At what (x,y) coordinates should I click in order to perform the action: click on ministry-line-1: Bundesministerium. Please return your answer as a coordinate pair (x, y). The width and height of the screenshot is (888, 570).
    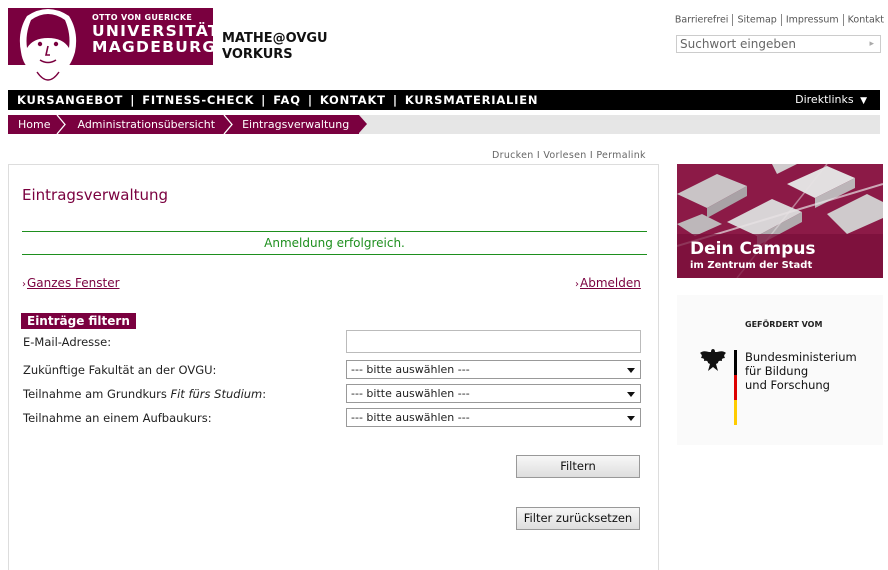
    Looking at the image, I should click on (801, 357).